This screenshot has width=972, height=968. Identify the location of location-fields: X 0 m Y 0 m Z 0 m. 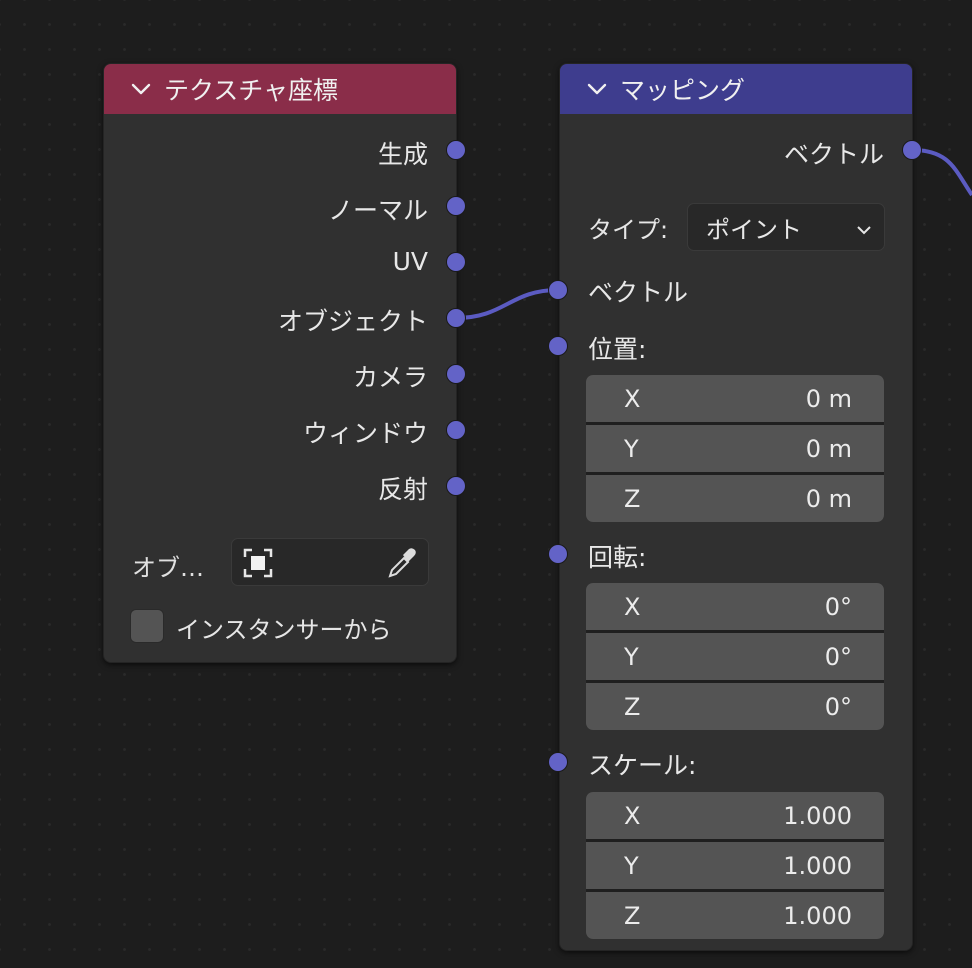
(735, 448).